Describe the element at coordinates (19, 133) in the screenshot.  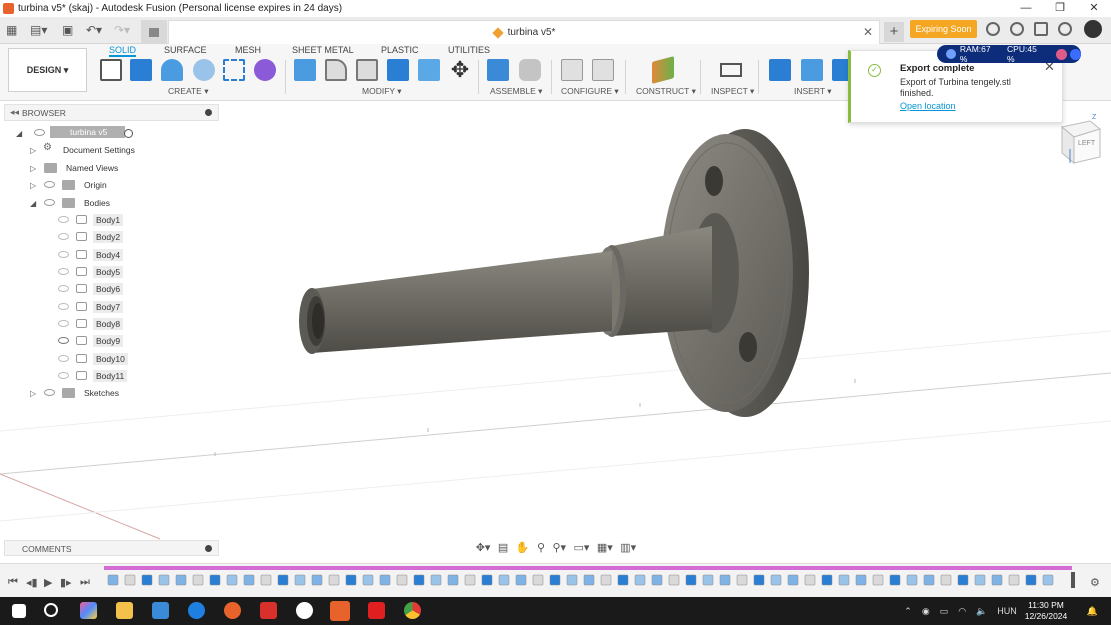
I see `expand-icon: ◢` at that location.